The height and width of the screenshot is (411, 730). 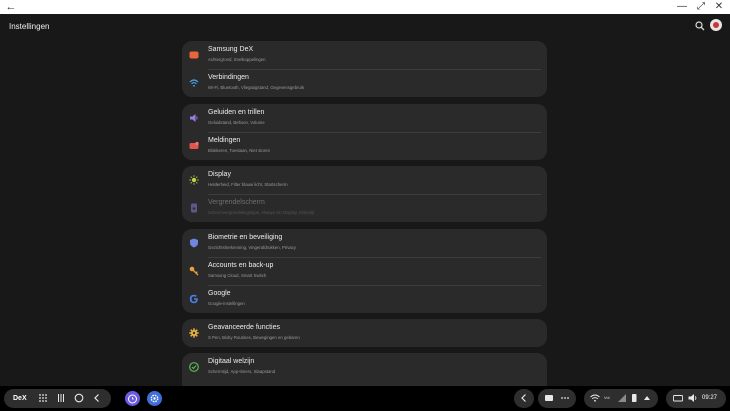 What do you see at coordinates (194, 243) in the screenshot?
I see `shield-icon` at bounding box center [194, 243].